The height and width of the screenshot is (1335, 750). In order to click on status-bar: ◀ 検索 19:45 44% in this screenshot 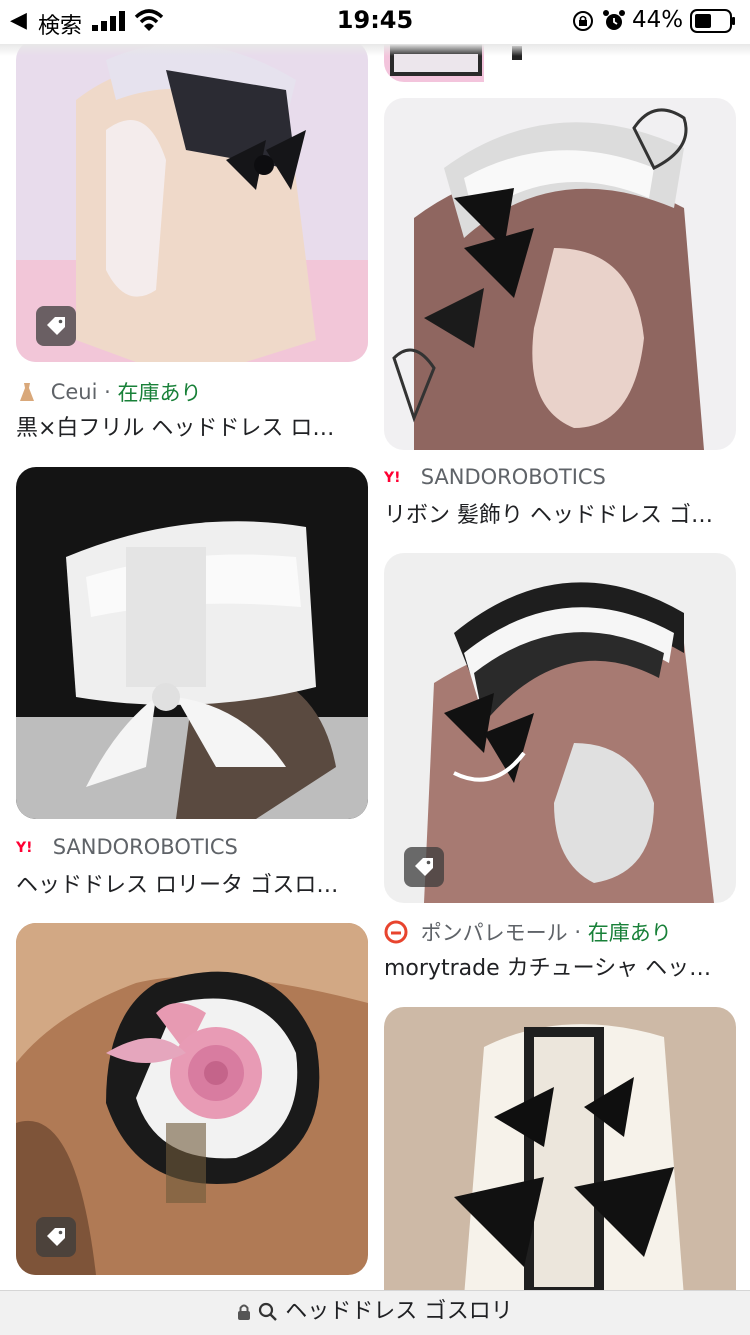, I will do `click(375, 22)`.